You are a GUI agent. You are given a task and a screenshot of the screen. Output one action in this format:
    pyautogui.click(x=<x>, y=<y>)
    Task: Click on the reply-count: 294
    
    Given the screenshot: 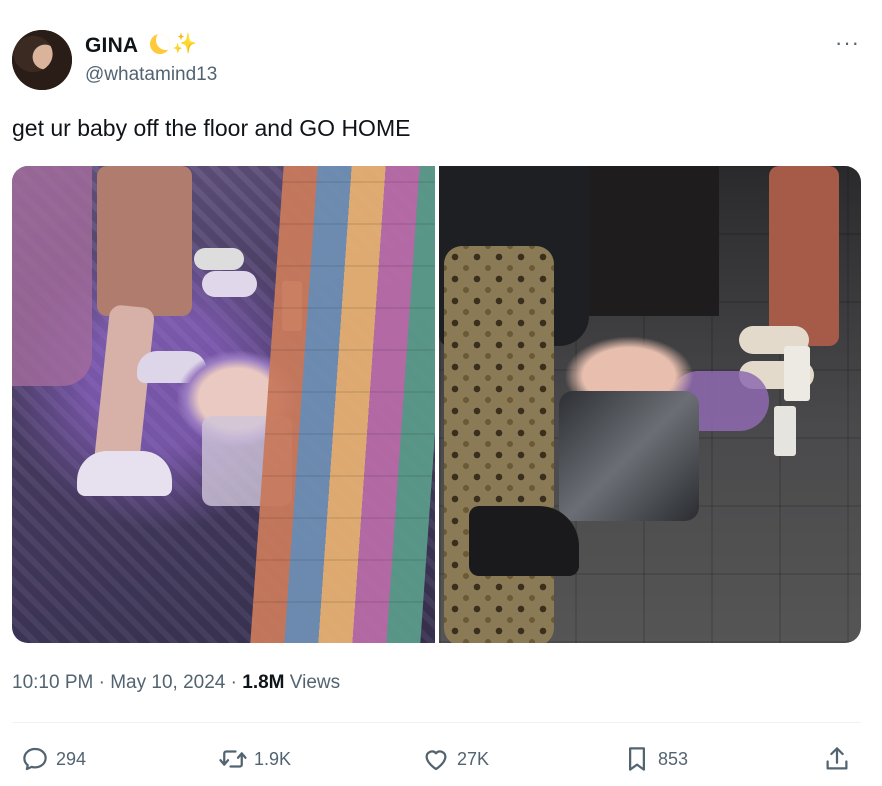 What is the action you would take?
    pyautogui.click(x=71, y=758)
    